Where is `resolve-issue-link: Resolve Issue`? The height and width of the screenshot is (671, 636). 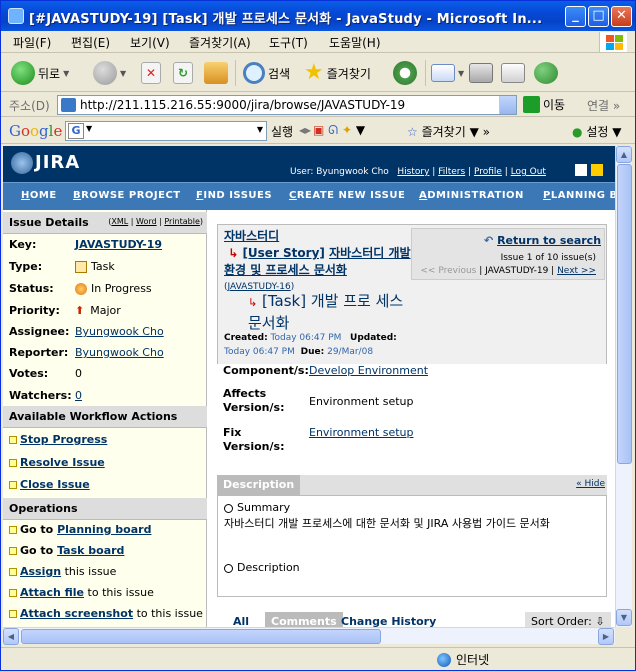 resolve-issue-link: Resolve Issue is located at coordinates (62, 462).